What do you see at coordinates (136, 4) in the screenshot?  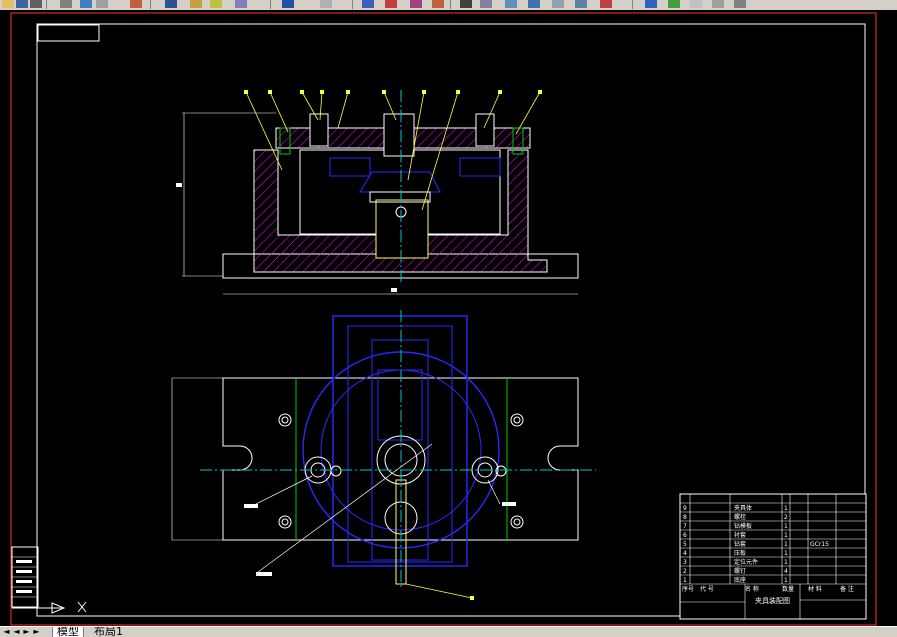 I see `paste-icon` at bounding box center [136, 4].